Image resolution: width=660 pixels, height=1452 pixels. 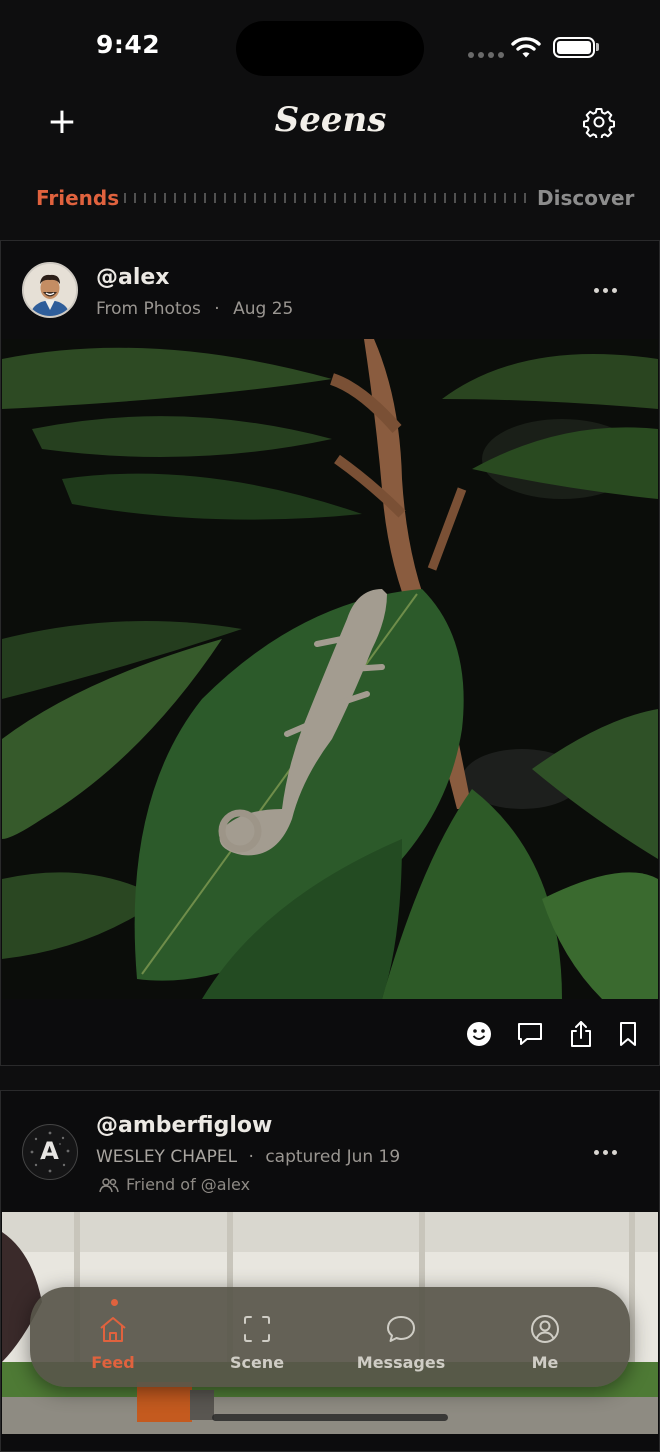 I want to click on share-icon, so click(x=581, y=1034).